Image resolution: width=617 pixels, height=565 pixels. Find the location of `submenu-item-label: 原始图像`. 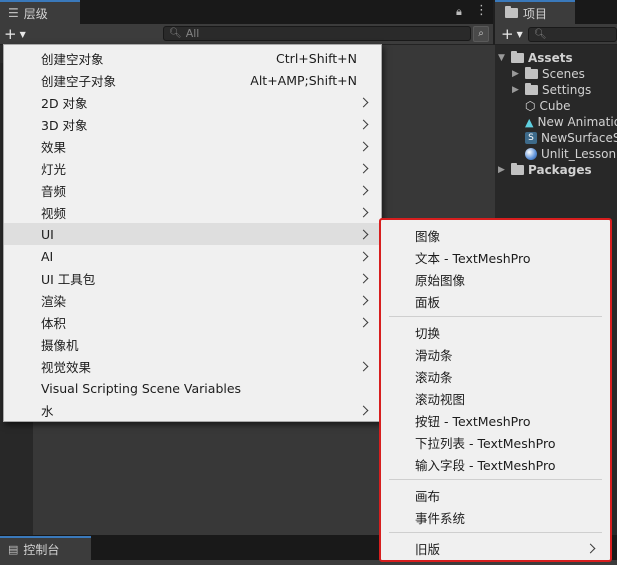

submenu-item-label: 原始图像 is located at coordinates (440, 280).